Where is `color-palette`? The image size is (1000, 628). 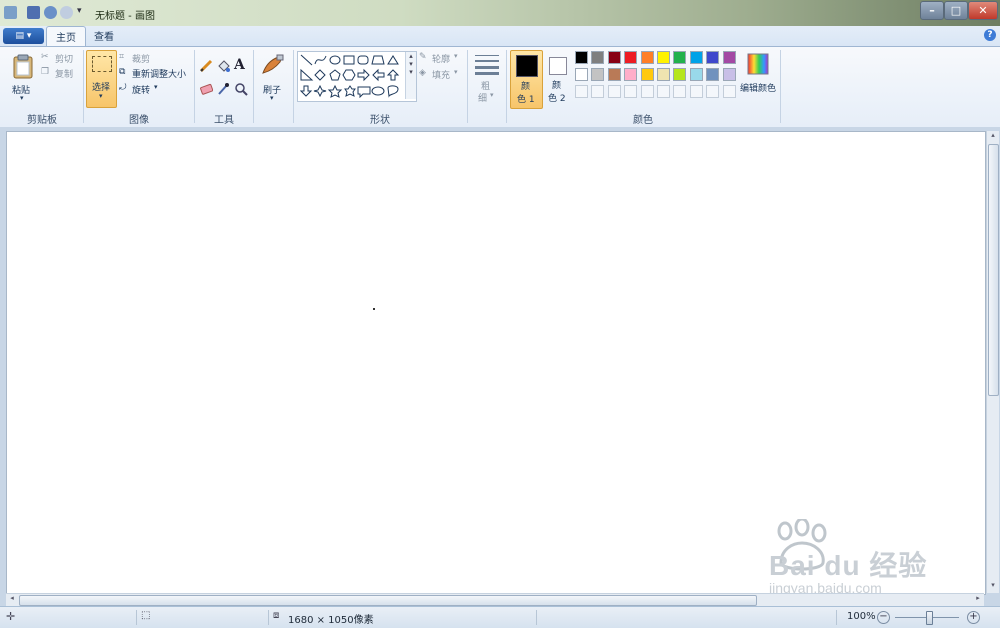
color-palette is located at coordinates (657, 76).